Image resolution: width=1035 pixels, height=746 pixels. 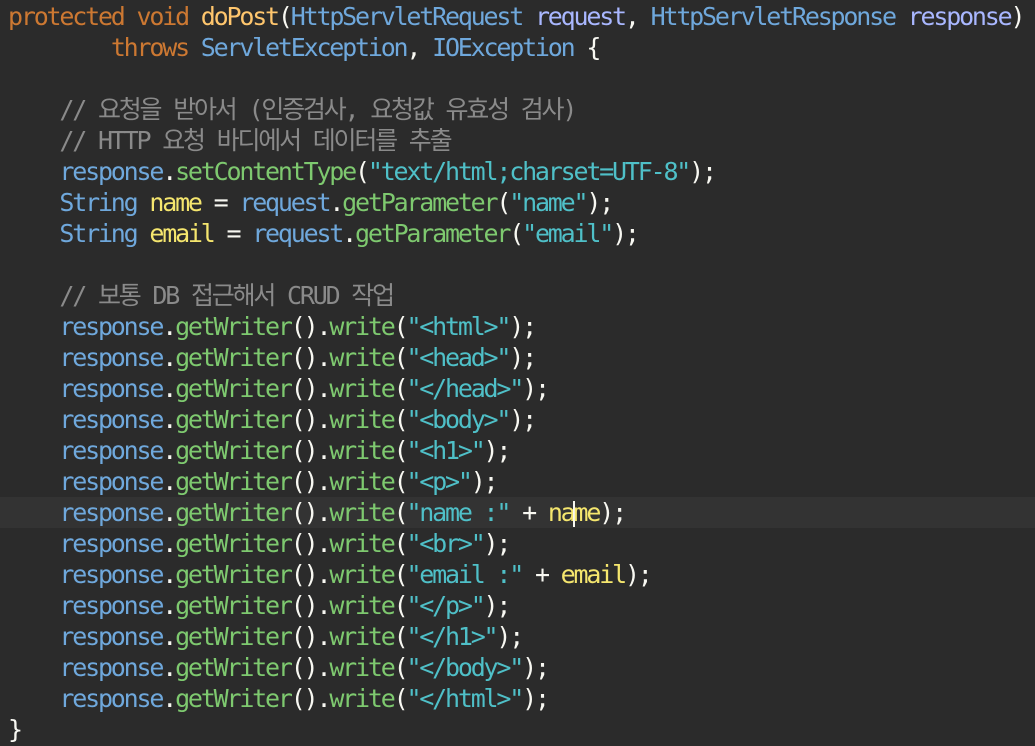 What do you see at coordinates (517, 667) in the screenshot?
I see `code-line: response.getWriter().write("</body>");` at bounding box center [517, 667].